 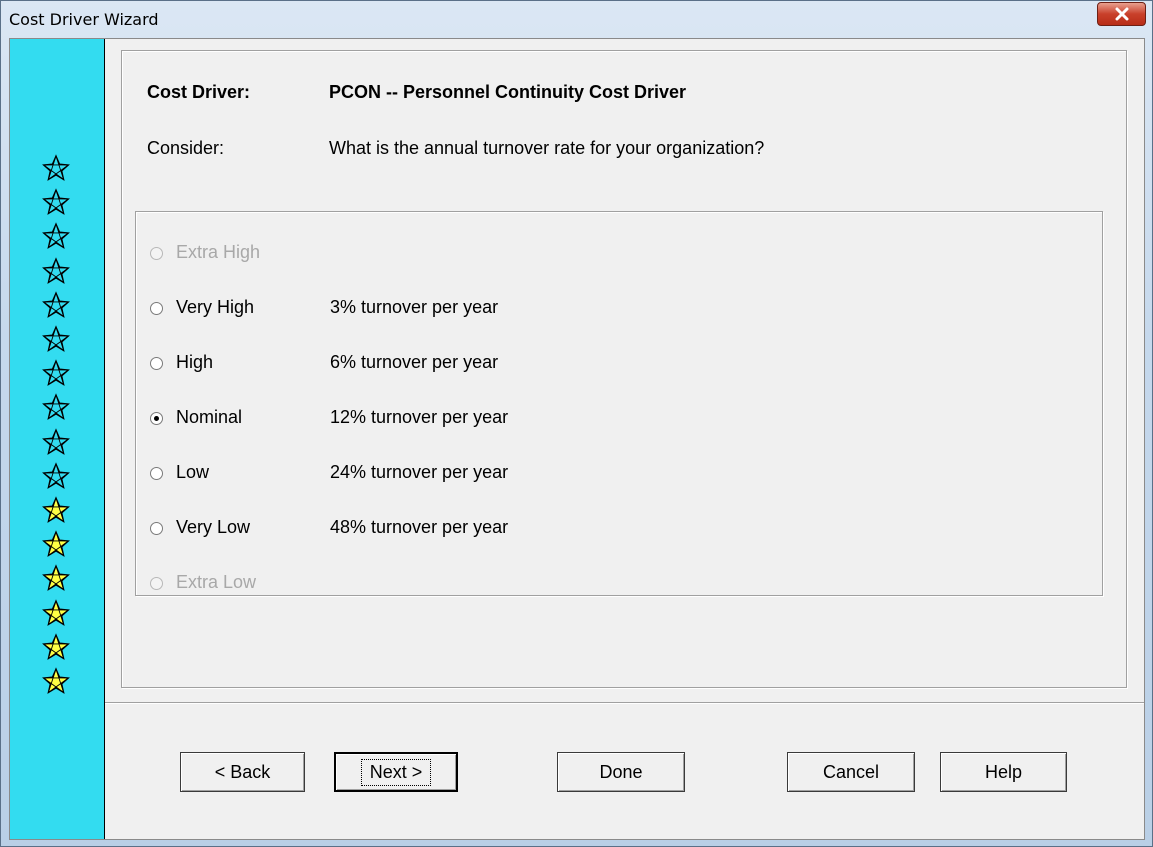 I want to click on back-button: < Back, so click(x=242, y=772).